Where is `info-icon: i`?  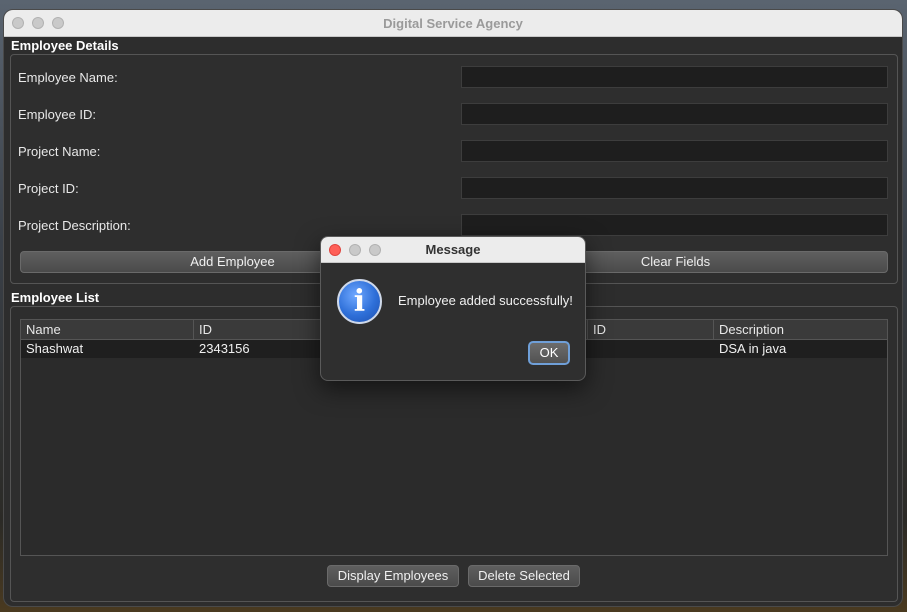
info-icon: i is located at coordinates (359, 301).